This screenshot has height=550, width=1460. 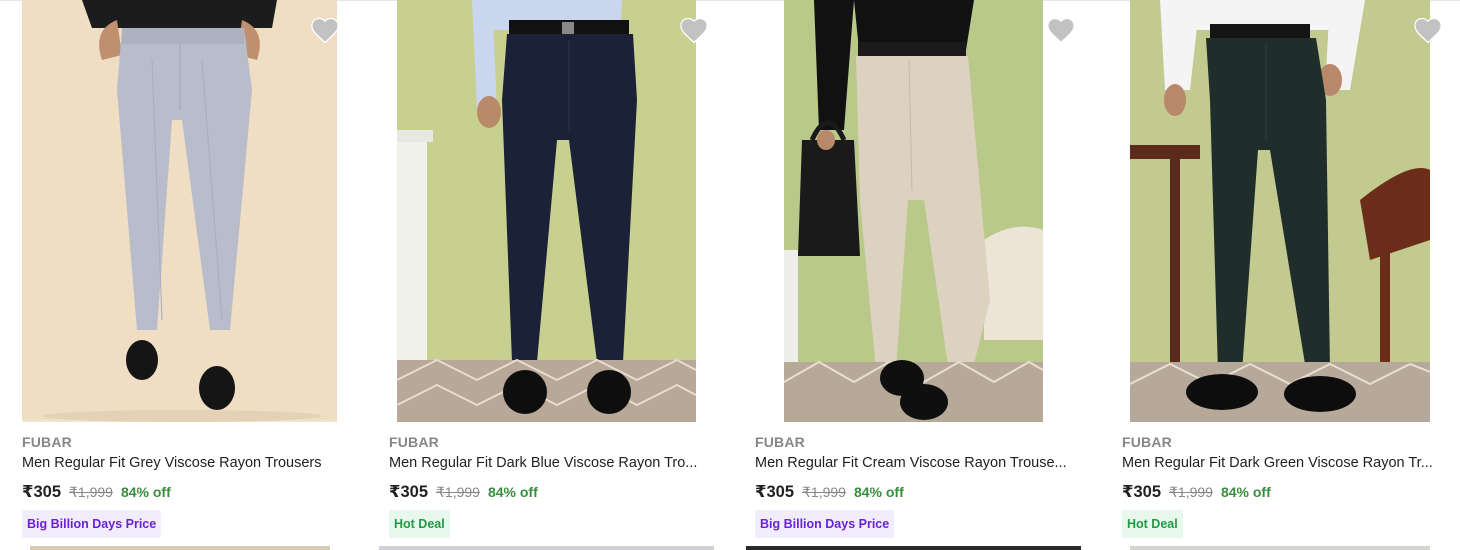 I want to click on product-photo-cream-trousers, so click(x=913, y=211).